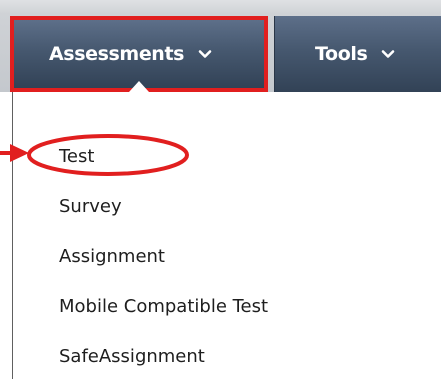 This screenshot has width=441, height=379. Describe the element at coordinates (108, 155) in the screenshot. I see `highlight-ellipse` at that location.